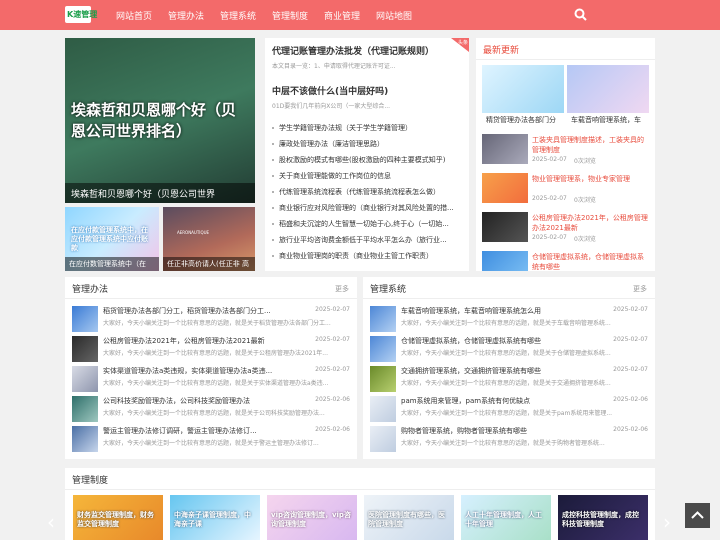 The height and width of the screenshot is (540, 720). I want to click on logo-text: K速管理, so click(82, 14).